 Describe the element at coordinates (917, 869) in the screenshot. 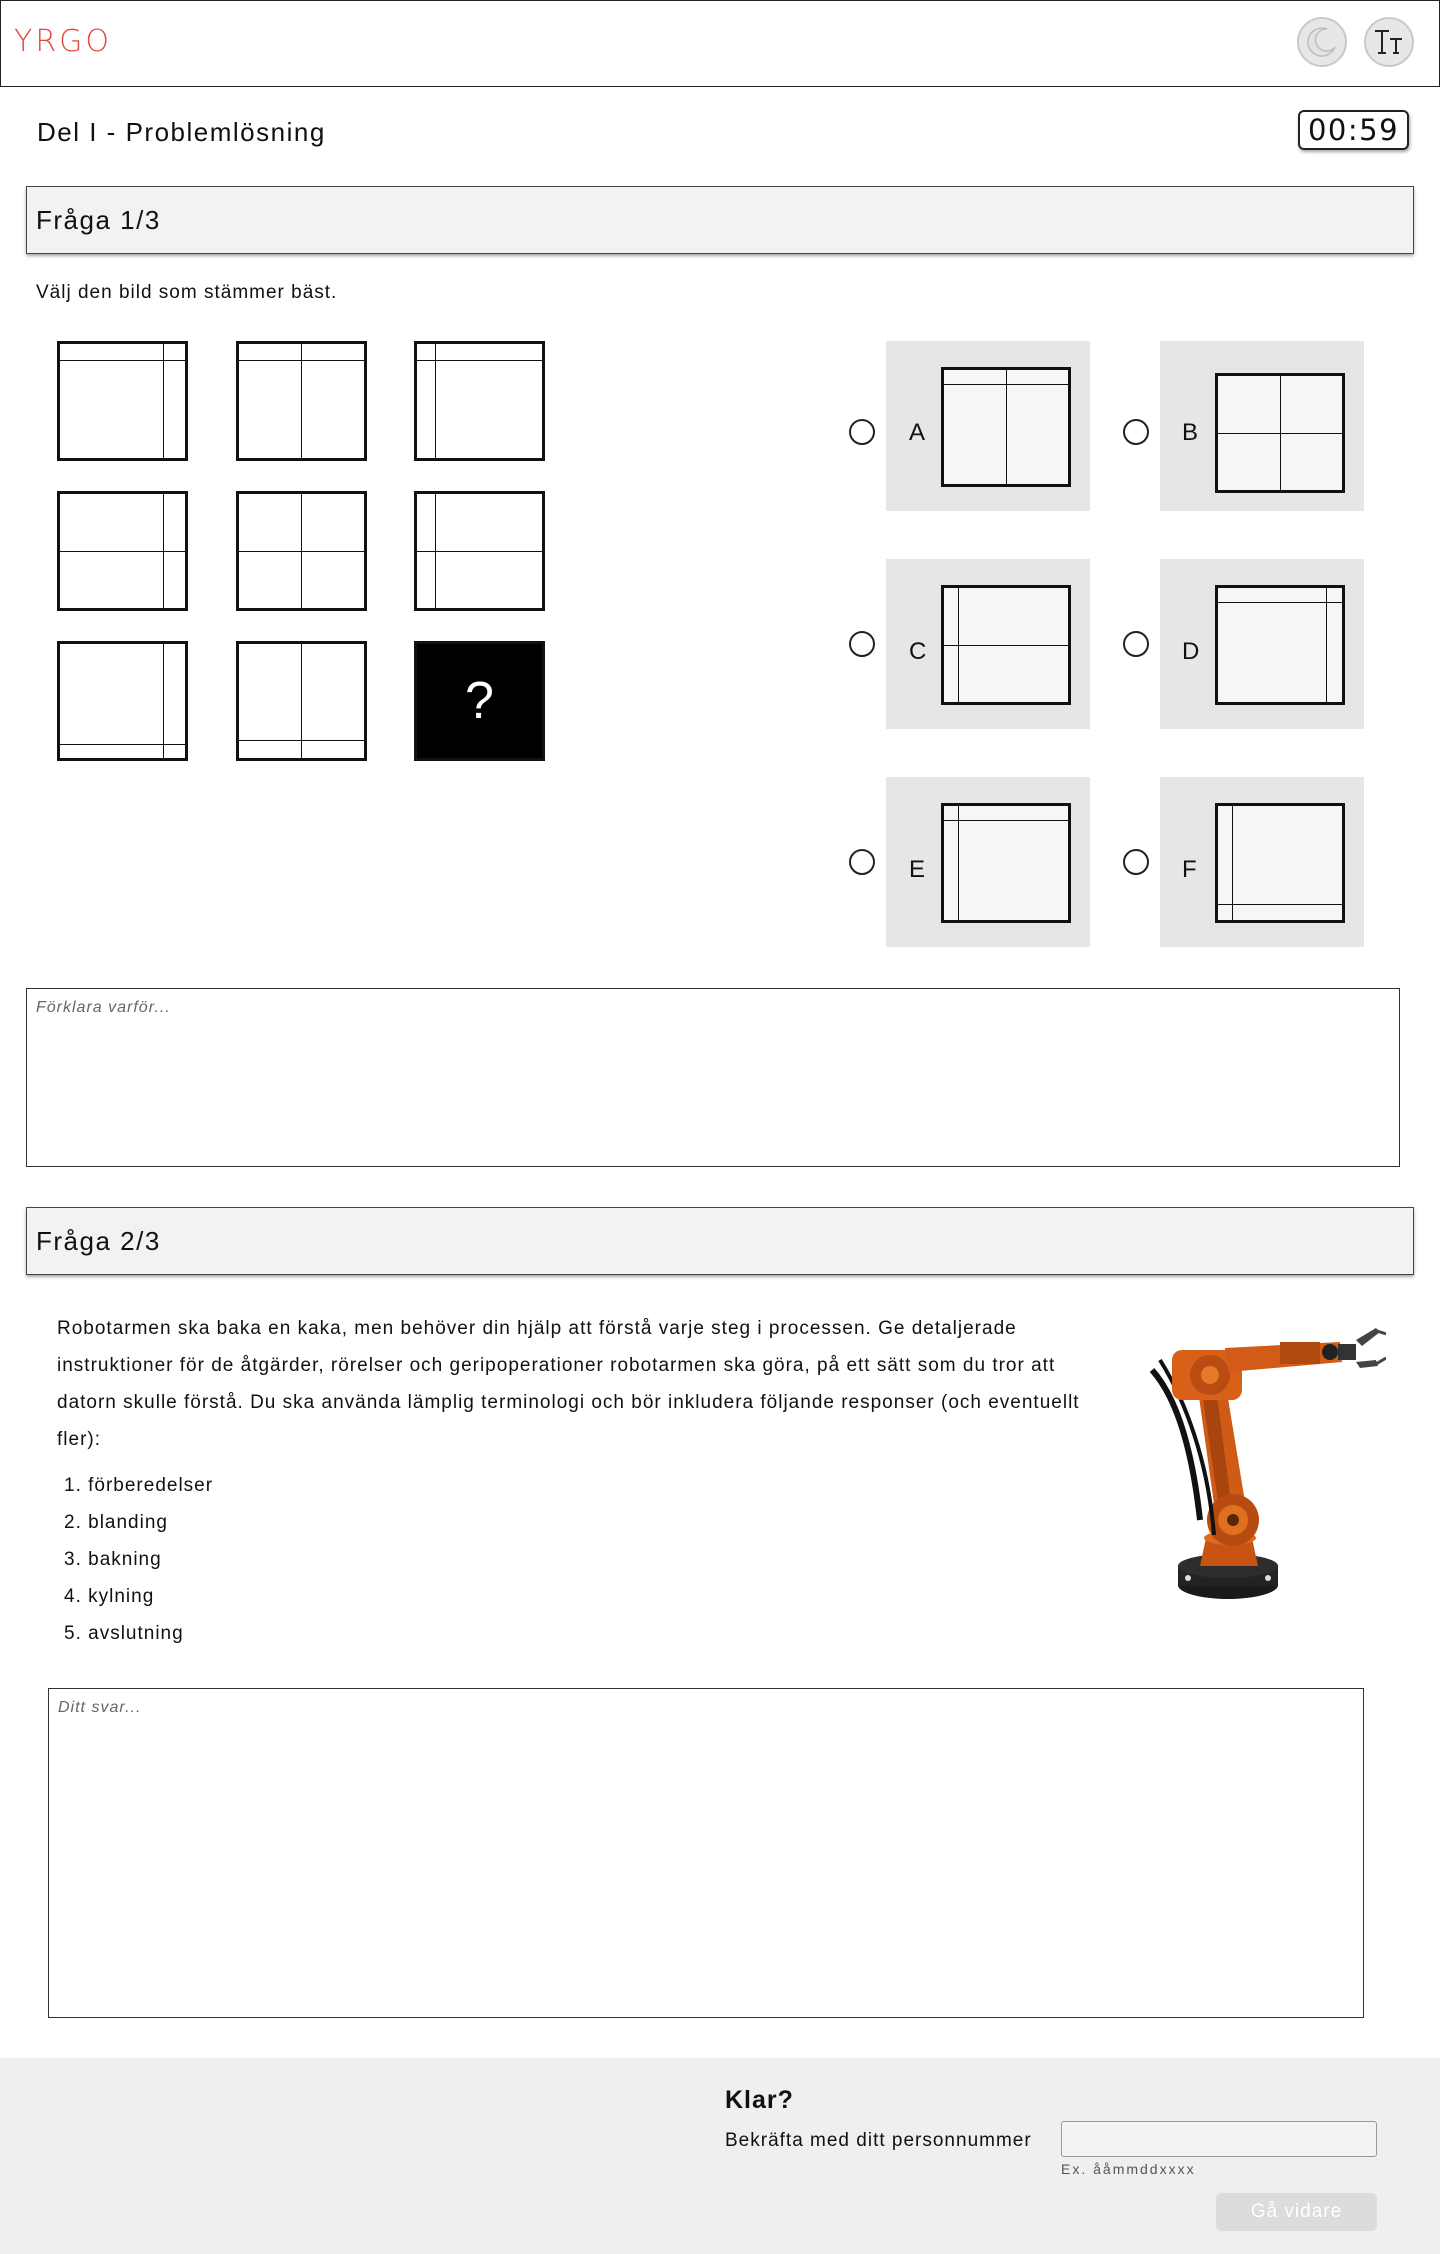

I see `option-e-label: E` at that location.